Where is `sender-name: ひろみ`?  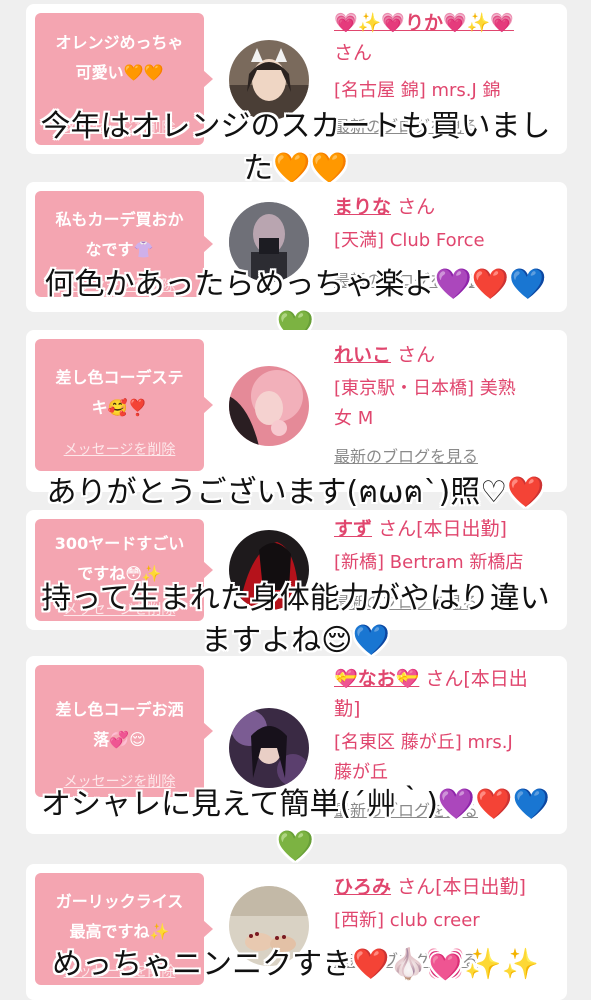 sender-name: ひろみ is located at coordinates (362, 887).